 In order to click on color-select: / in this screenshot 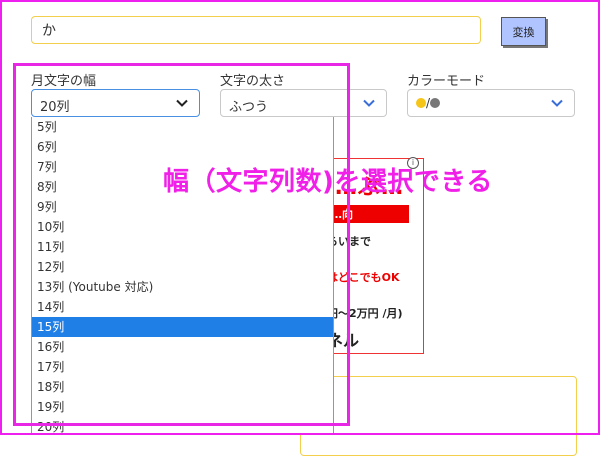, I will do `click(491, 103)`.